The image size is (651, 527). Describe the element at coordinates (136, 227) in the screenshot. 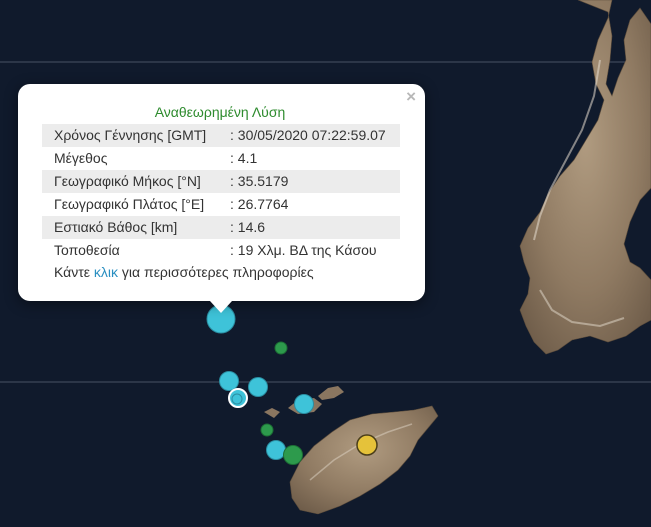

I see `row-label: Εστιακό Βάθος [km]` at that location.